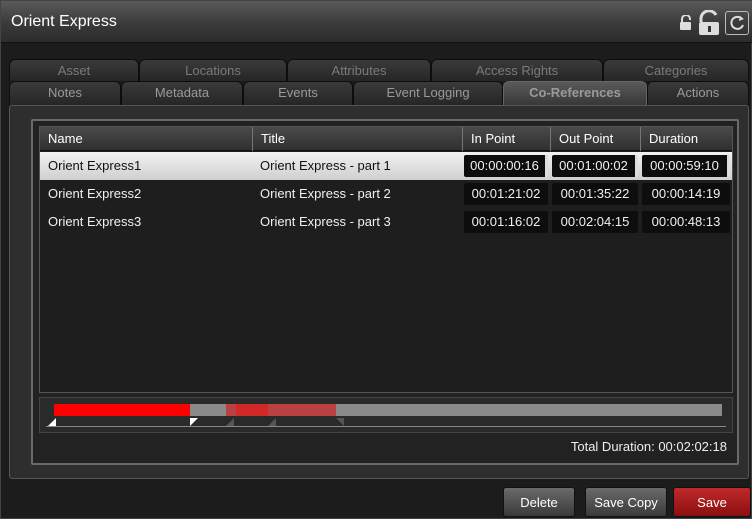 Image resolution: width=752 pixels, height=519 pixels. I want to click on title-icons, so click(713, 23).